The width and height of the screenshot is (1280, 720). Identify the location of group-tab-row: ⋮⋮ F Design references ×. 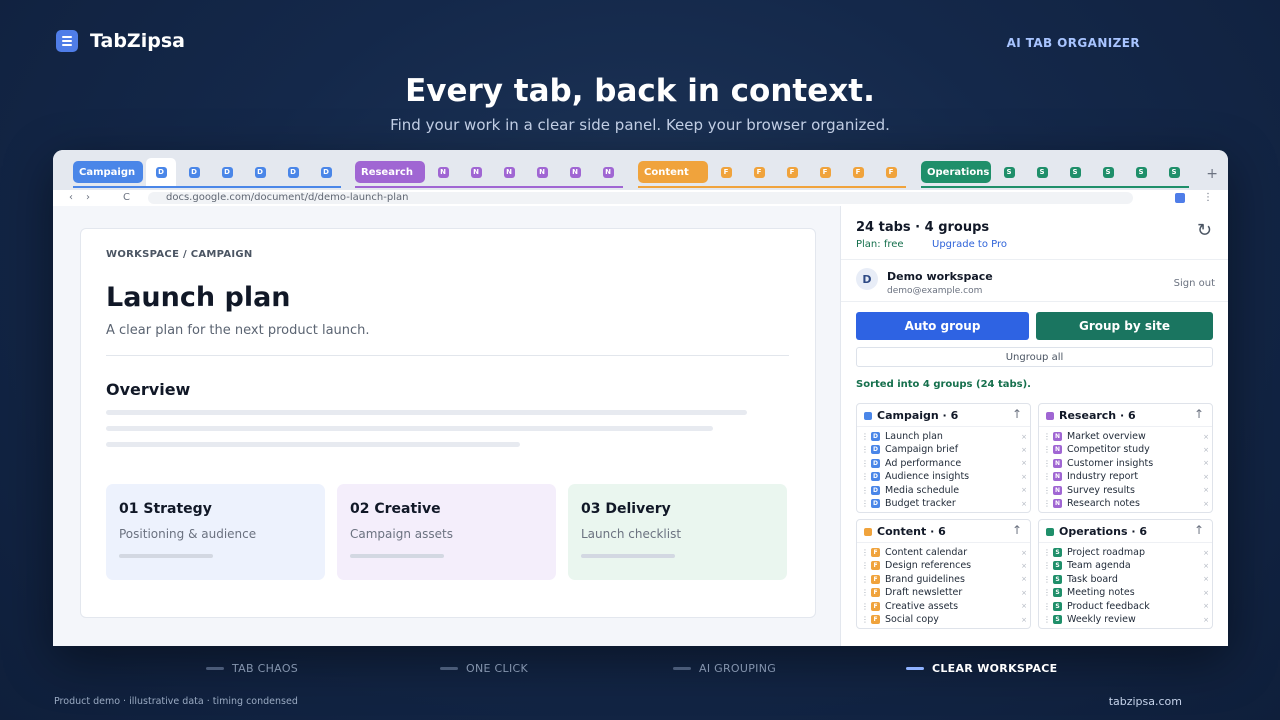
(944, 565).